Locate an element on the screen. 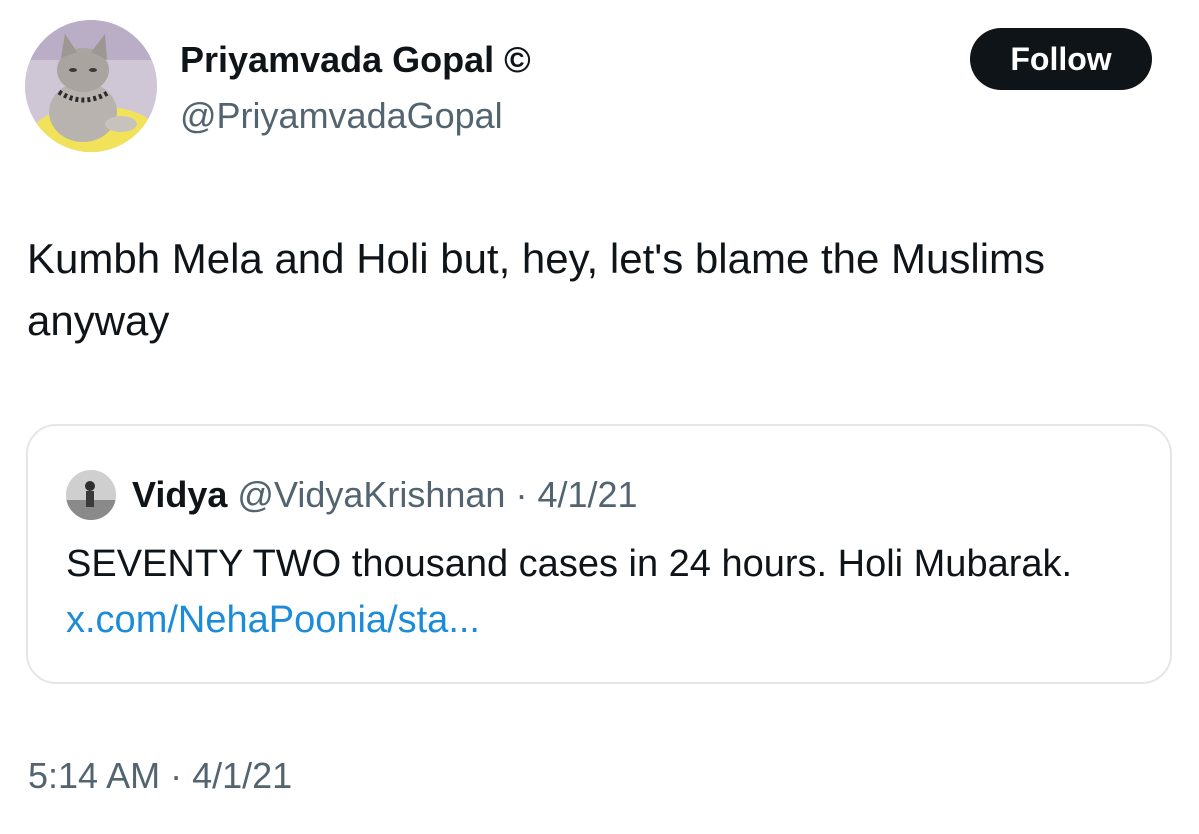 The image size is (1199, 834). quote-header: Vidya @VidyaKrishnan · 4/1/21 is located at coordinates (385, 495).